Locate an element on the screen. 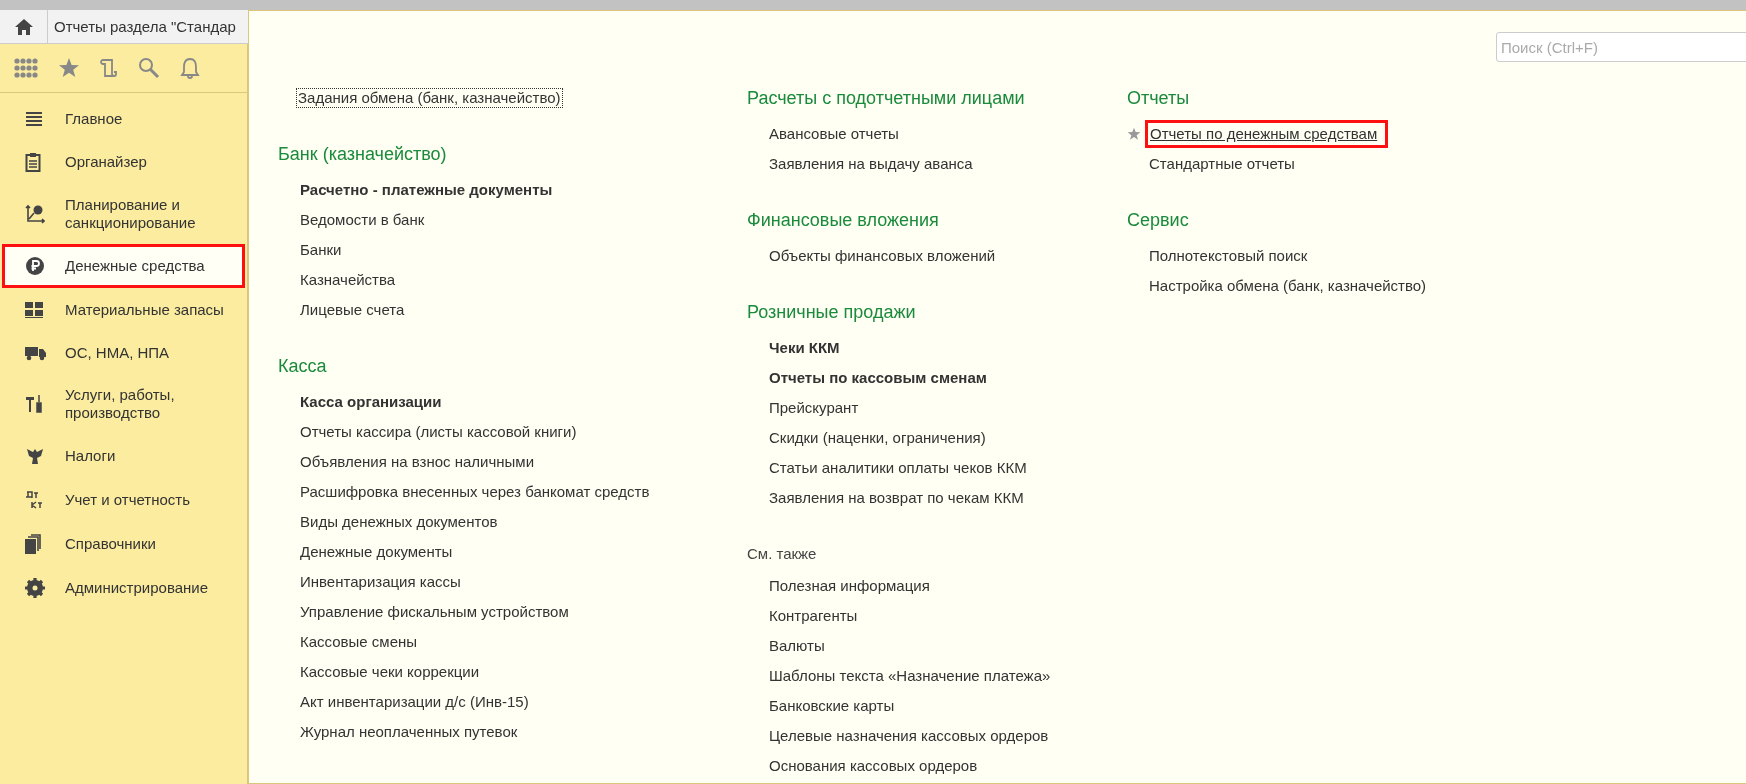  nav-link: Казначейства is located at coordinates (348, 280).